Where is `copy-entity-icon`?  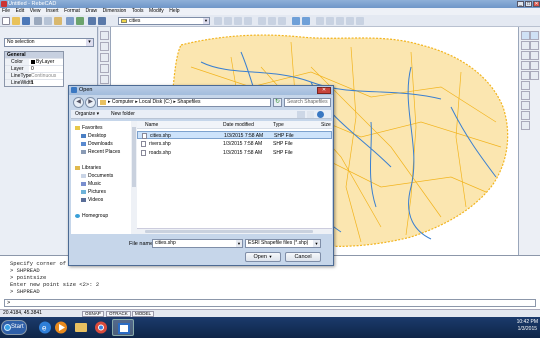
copy-entity-icon is located at coordinates (534, 55).